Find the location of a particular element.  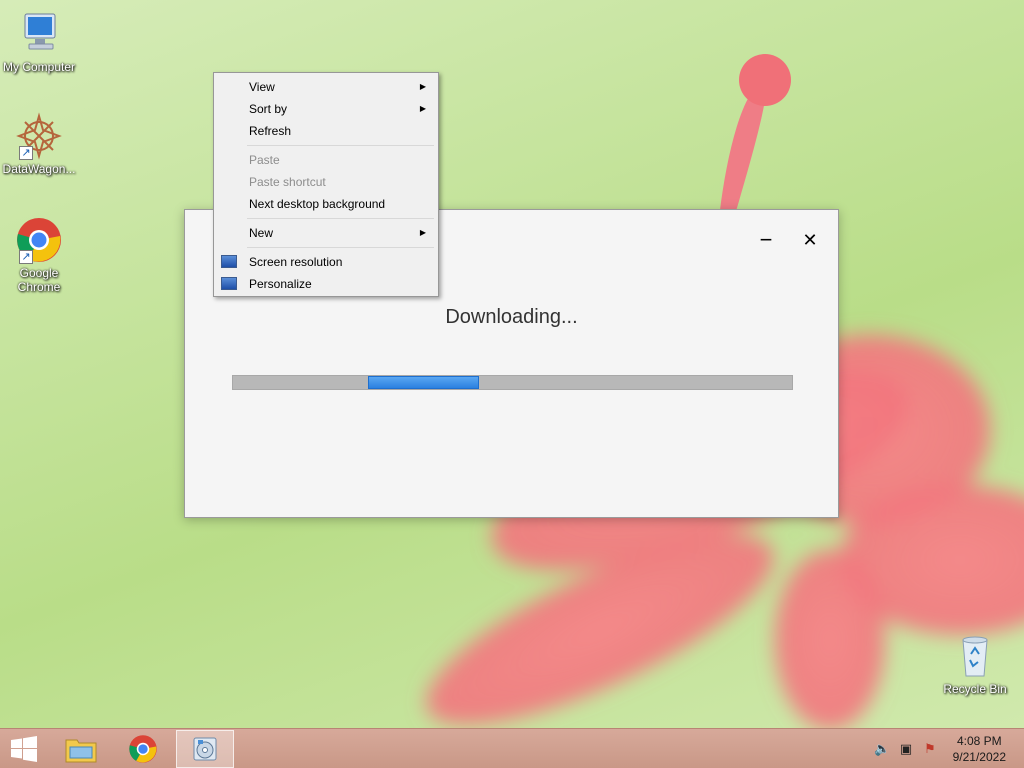

menu-item-personalize: Personalize is located at coordinates (326, 284).